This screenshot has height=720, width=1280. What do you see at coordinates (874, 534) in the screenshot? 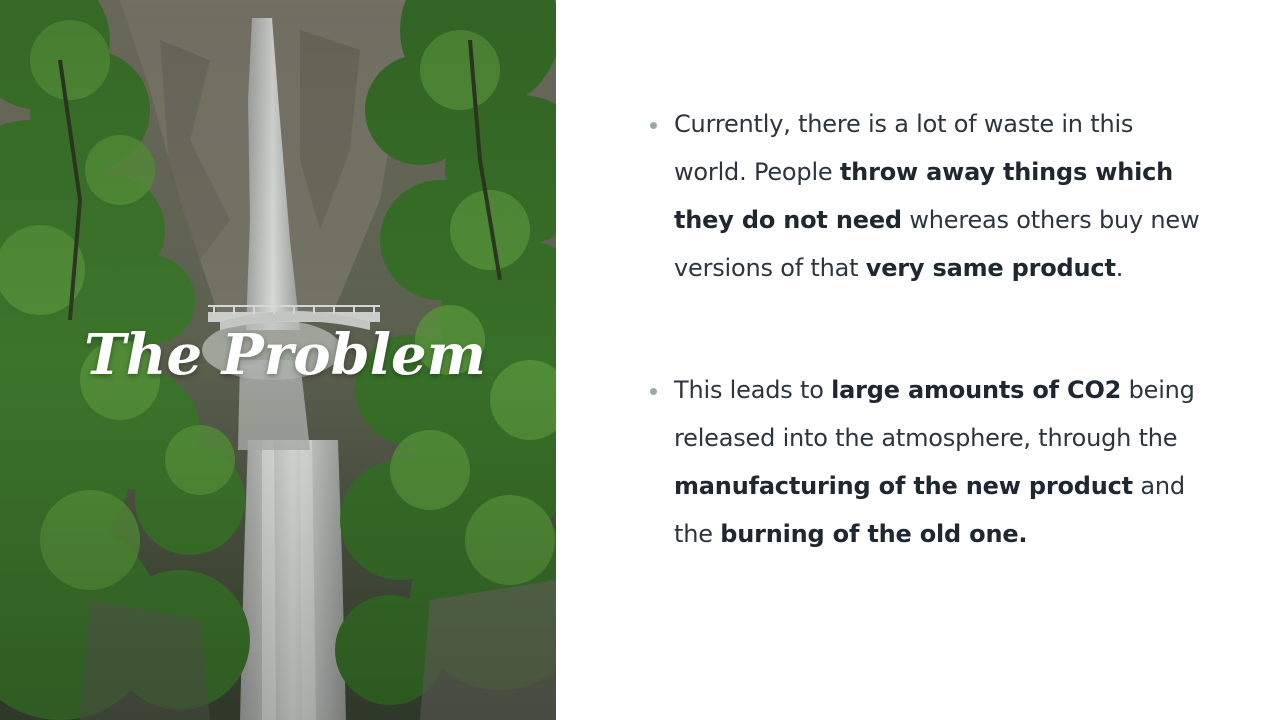
I see `bullet-text-emphasis: burning of the old one.` at bounding box center [874, 534].